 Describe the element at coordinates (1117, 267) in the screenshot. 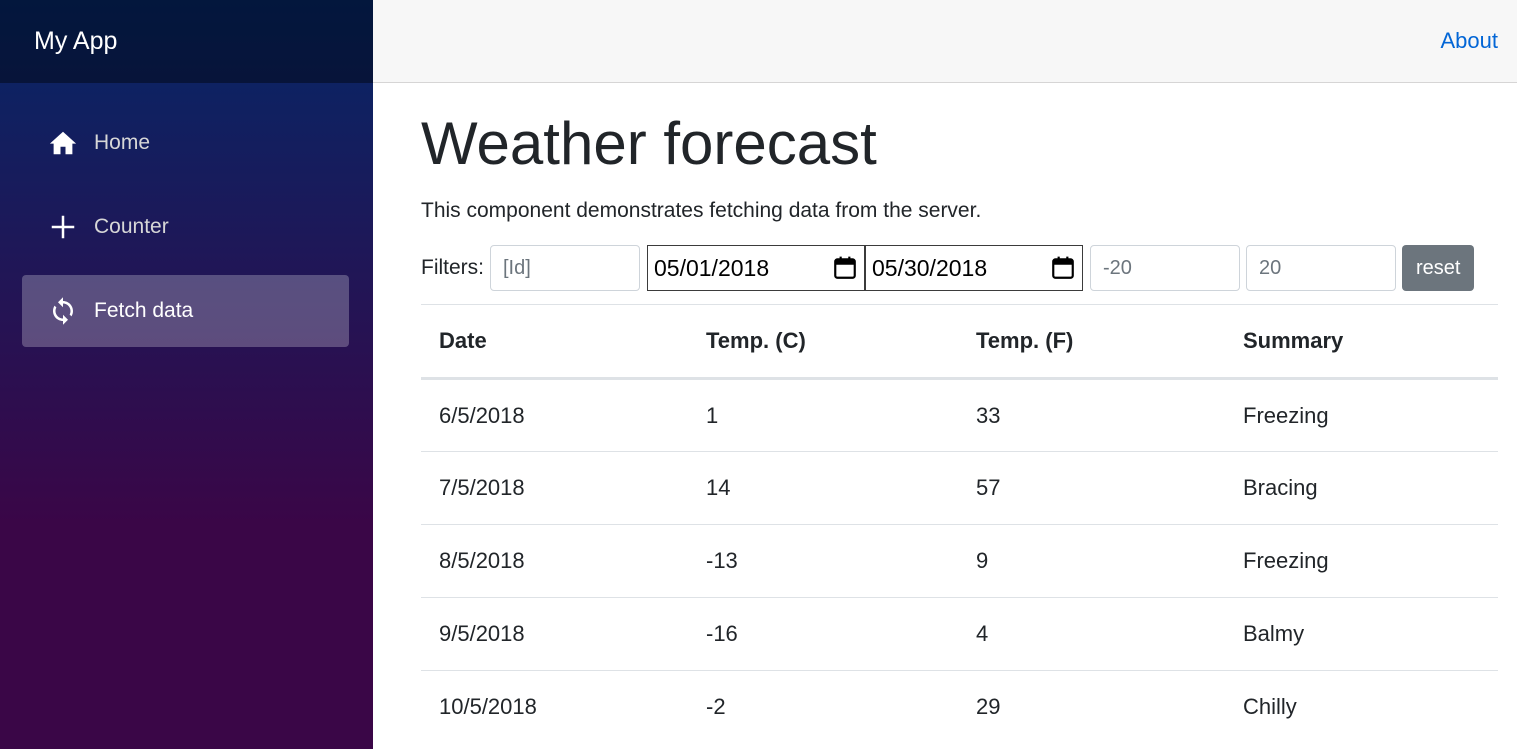

I see `temp-min-placeholder: -20` at that location.